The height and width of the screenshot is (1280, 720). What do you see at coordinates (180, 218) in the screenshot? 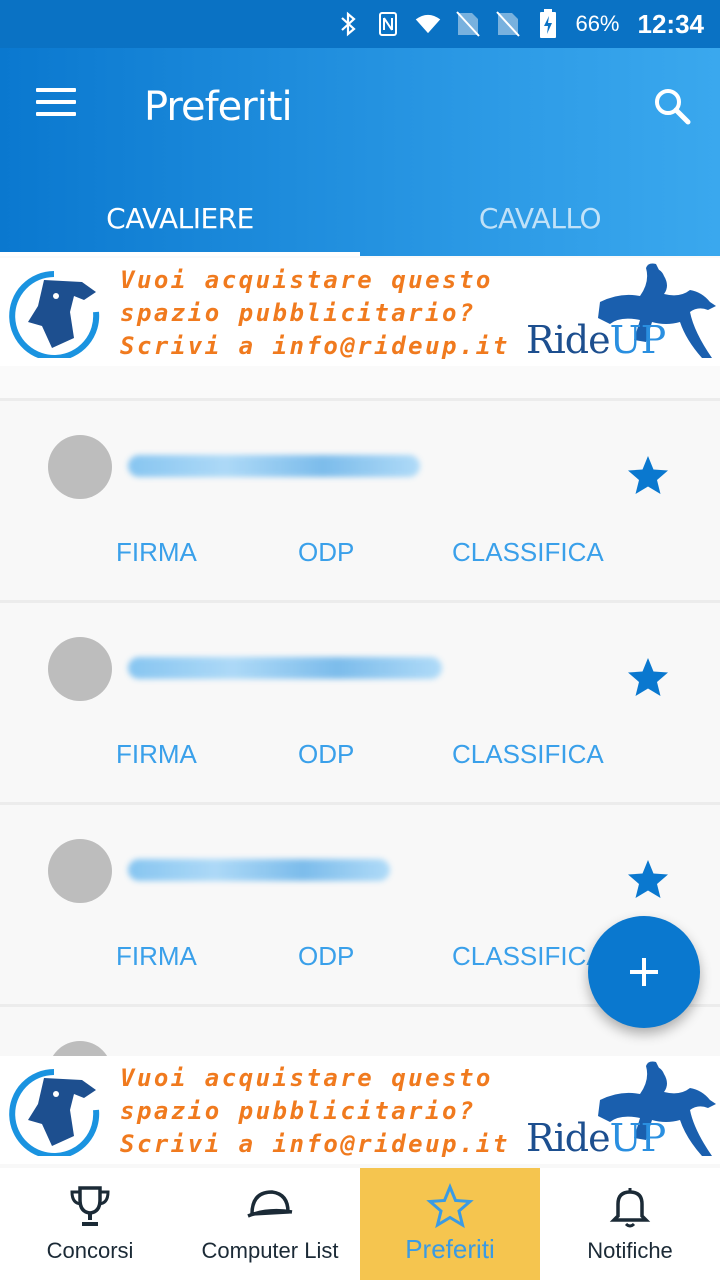
I see `tab-cavaliere: CAVALIERE` at bounding box center [180, 218].